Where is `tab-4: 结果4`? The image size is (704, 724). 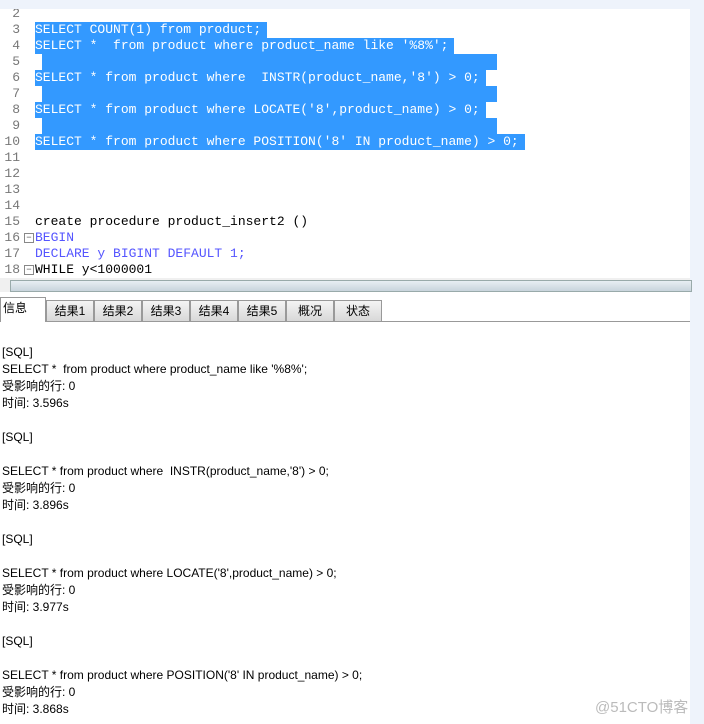 tab-4: 结果4 is located at coordinates (214, 311).